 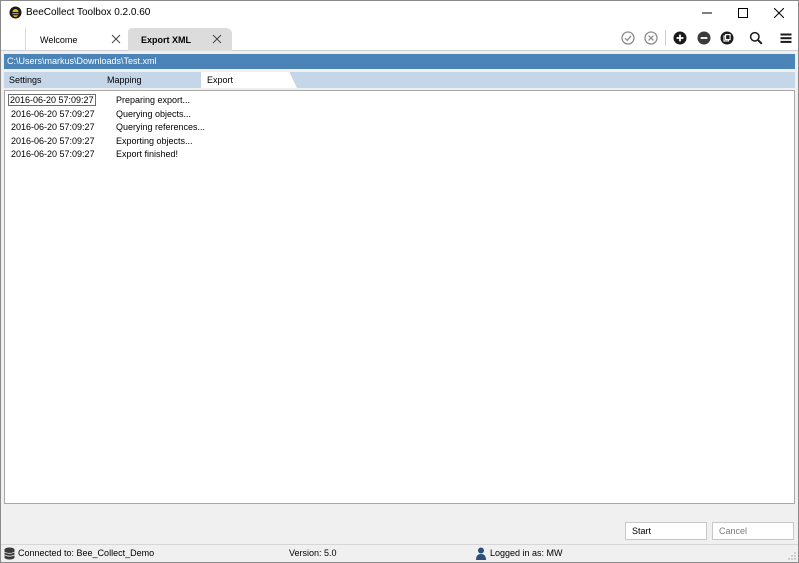 I want to click on tab-welcome: Welcome, so click(x=75, y=39).